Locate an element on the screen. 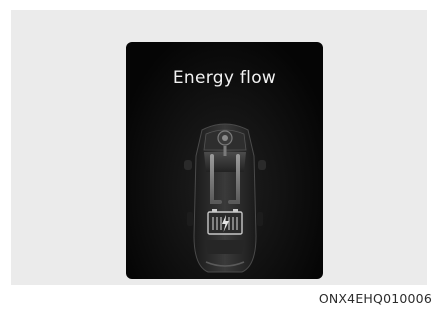 The height and width of the screenshot is (312, 438). motor-icon is located at coordinates (225, 138).